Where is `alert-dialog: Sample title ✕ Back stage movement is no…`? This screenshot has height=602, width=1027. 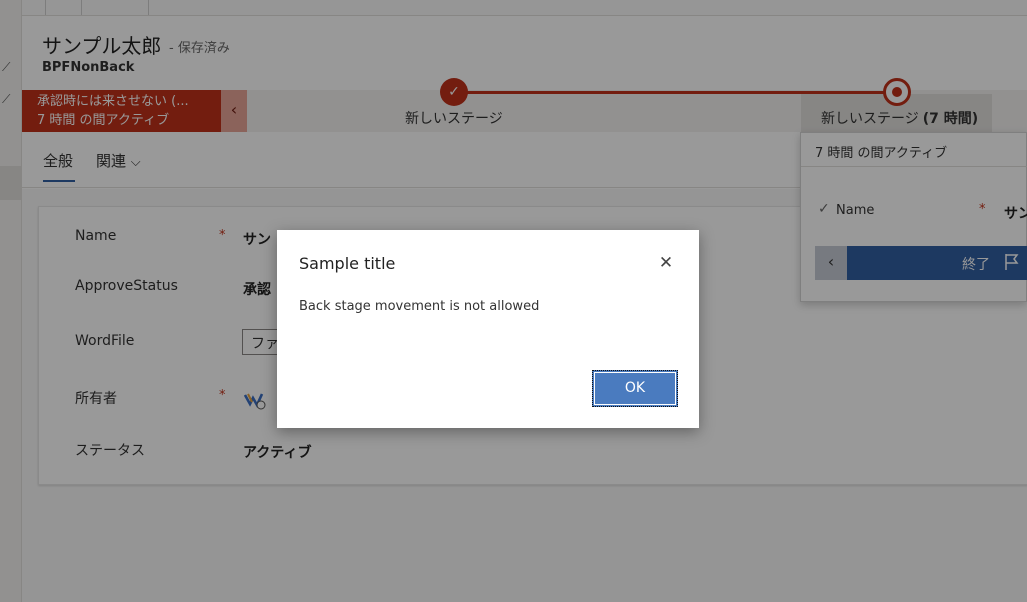 alert-dialog: Sample title ✕ Back stage movement is no… is located at coordinates (488, 329).